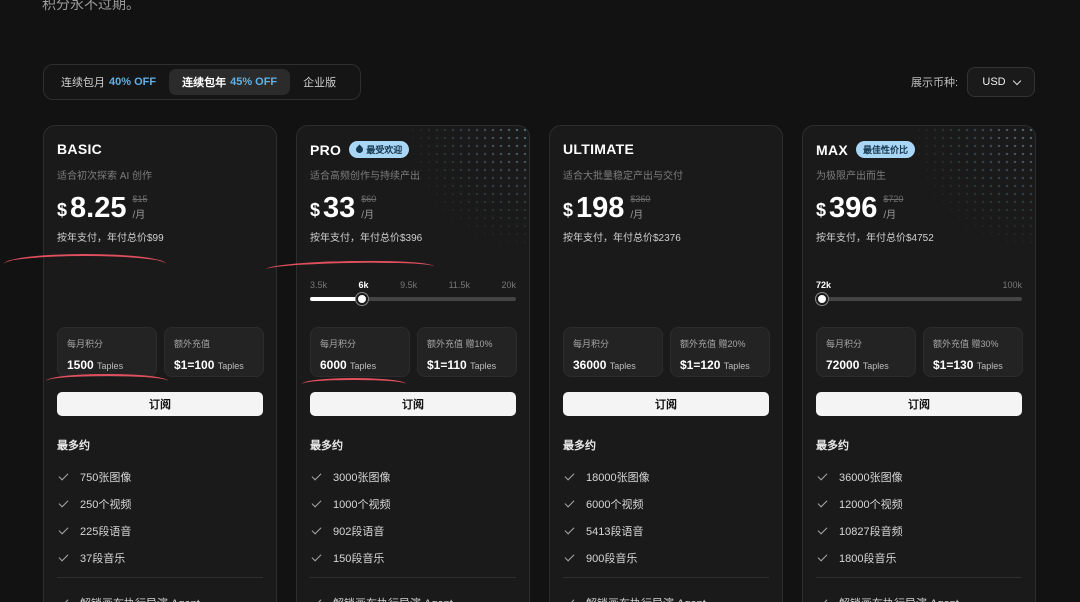  Describe the element at coordinates (590, 365) in the screenshot. I see `credits-amount: 36000` at that location.